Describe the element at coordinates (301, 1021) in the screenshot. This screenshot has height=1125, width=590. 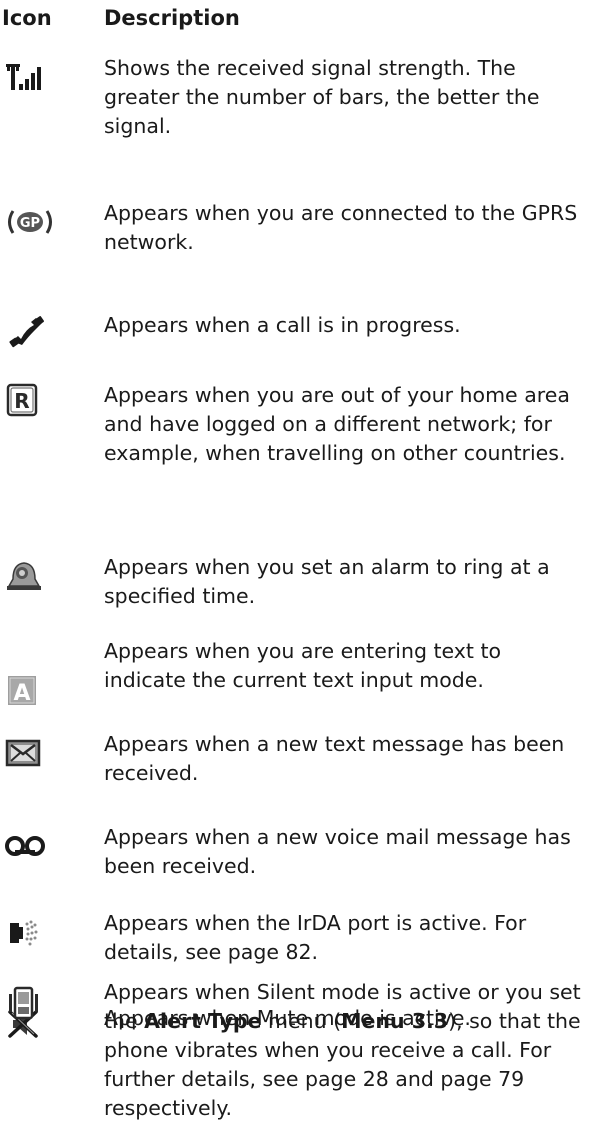
I see `text-part: menu (` at that location.